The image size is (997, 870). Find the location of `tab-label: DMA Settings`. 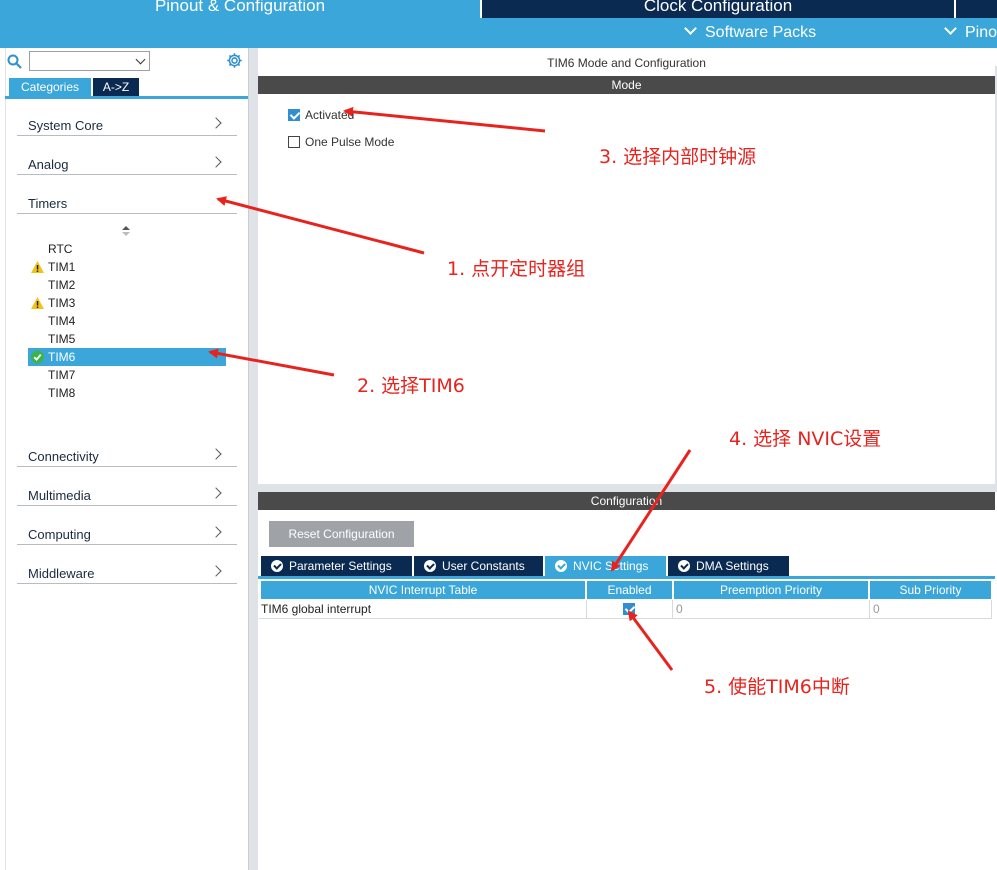

tab-label: DMA Settings is located at coordinates (732, 566).